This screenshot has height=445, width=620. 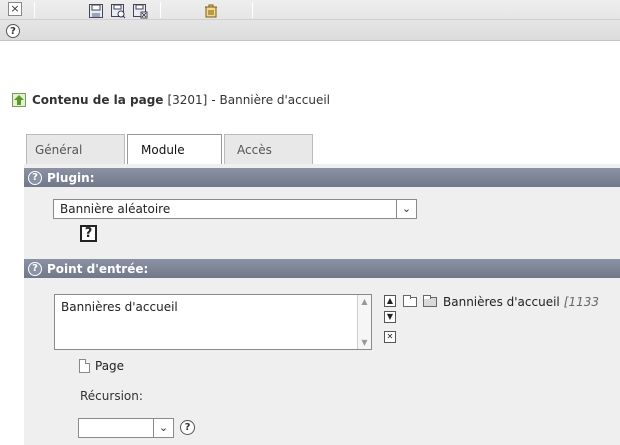 What do you see at coordinates (213, 322) in the screenshot?
I see `entry-point-listbox: Bannières d'accueil ▲ ▼` at bounding box center [213, 322].